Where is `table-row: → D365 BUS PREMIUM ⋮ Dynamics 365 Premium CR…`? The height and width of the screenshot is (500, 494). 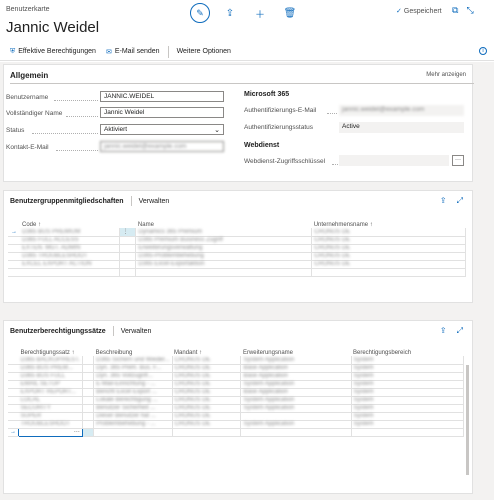 table-row: → D365 BUS PREMIUM ⋮ Dynamics 365 Premium CR… is located at coordinates (237, 232).